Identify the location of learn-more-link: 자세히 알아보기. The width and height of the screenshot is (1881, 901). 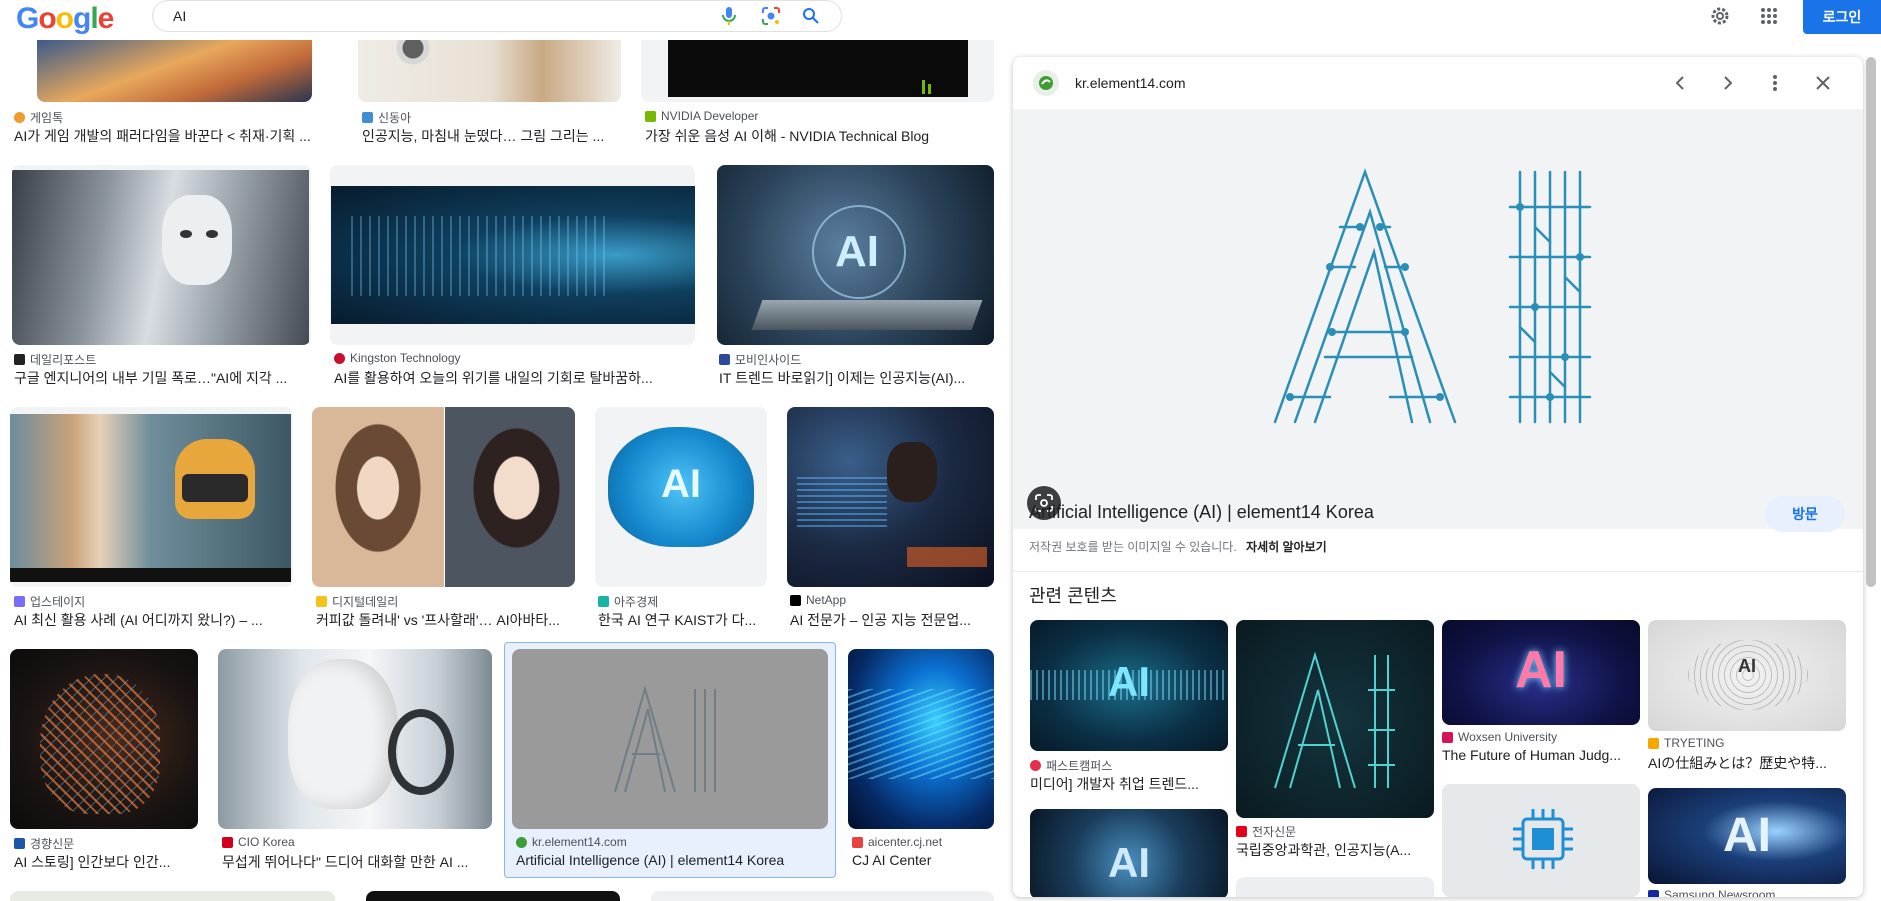
(1286, 547).